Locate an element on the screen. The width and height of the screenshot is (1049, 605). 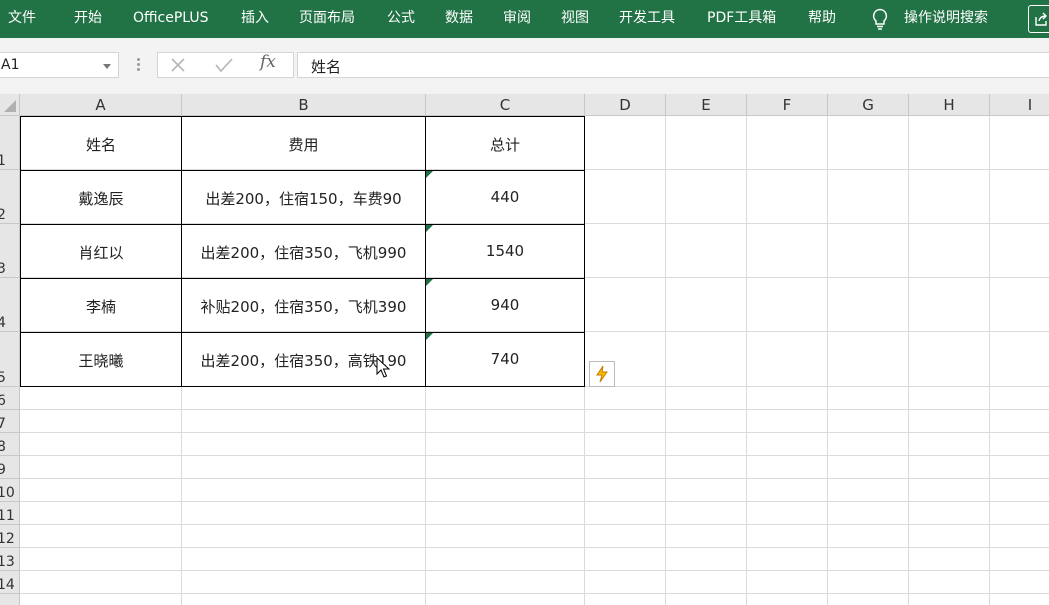
formula-input: 姓名 is located at coordinates (673, 65).